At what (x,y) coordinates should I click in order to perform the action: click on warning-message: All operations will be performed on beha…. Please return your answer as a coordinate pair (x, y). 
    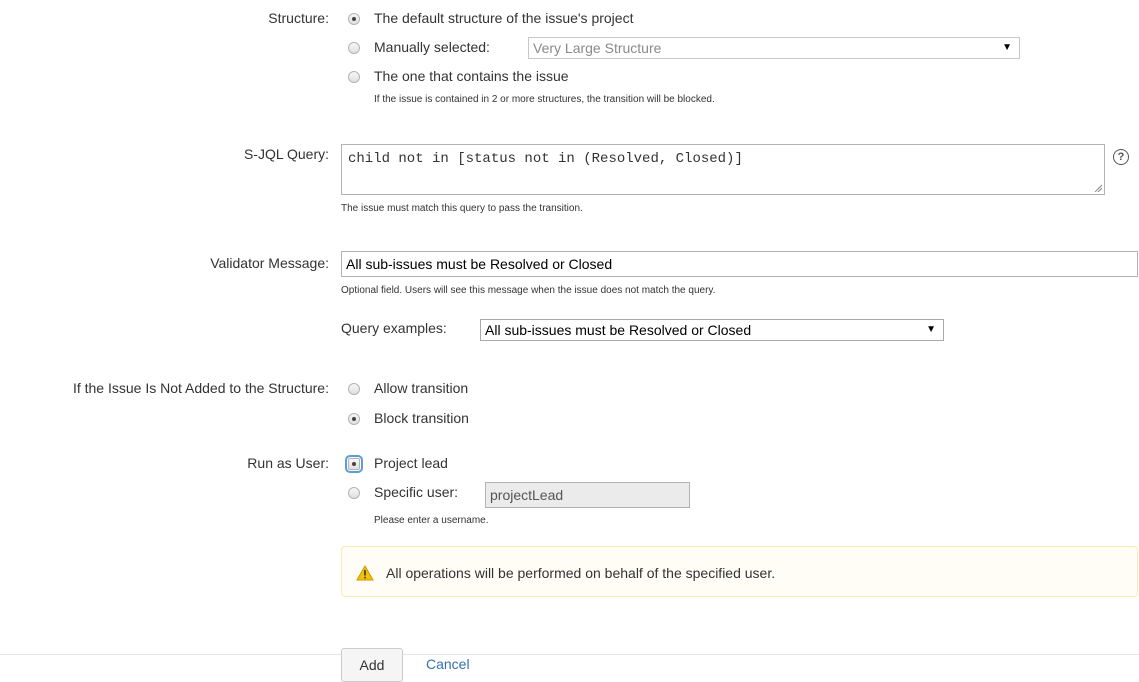
    Looking at the image, I should click on (739, 571).